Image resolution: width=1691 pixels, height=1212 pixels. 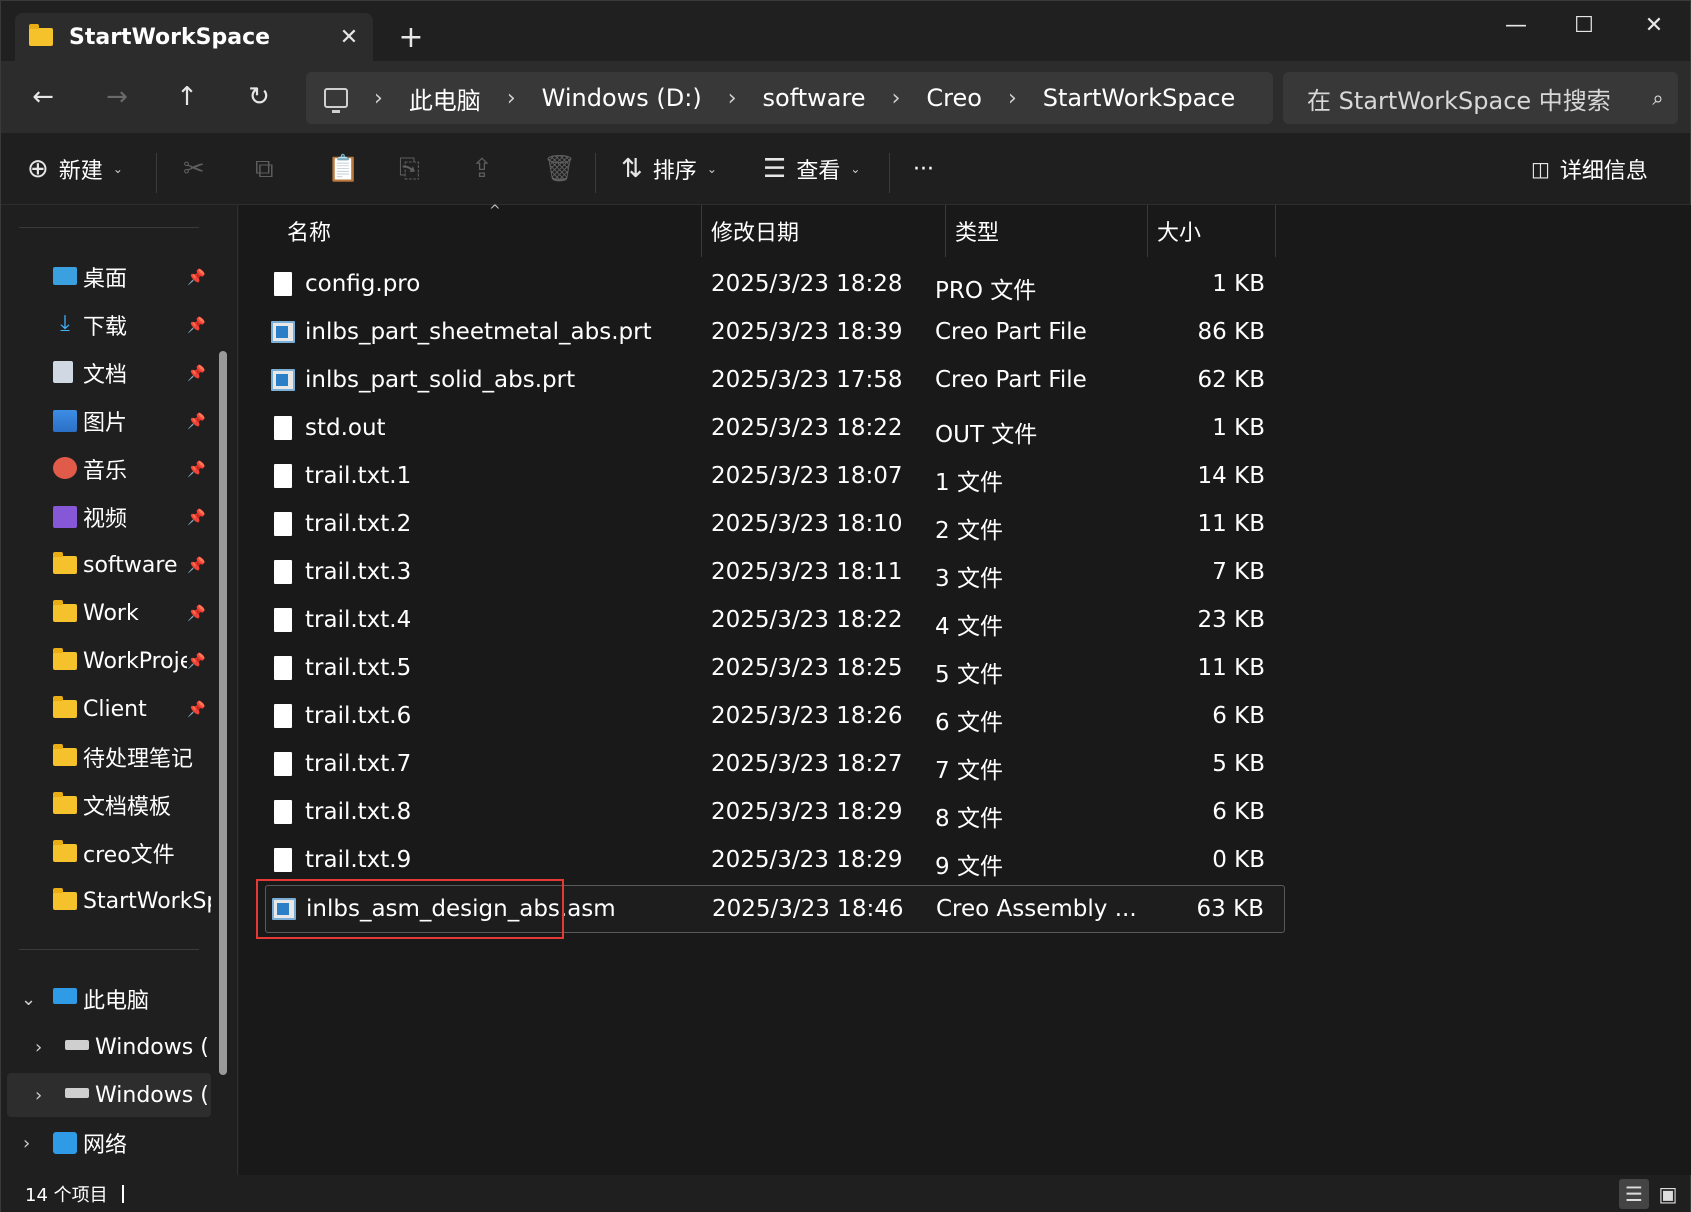 What do you see at coordinates (1516, 25) in the screenshot?
I see `minimize-button: —` at bounding box center [1516, 25].